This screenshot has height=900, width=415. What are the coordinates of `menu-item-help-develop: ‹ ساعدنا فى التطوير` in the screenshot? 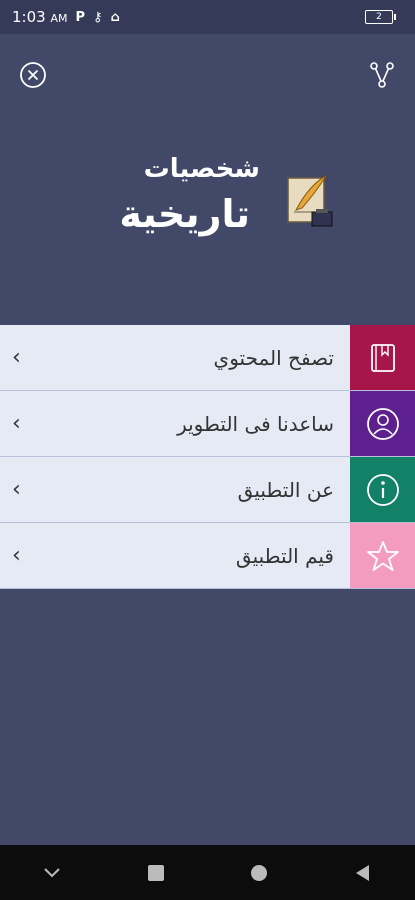 It's located at (207, 424).